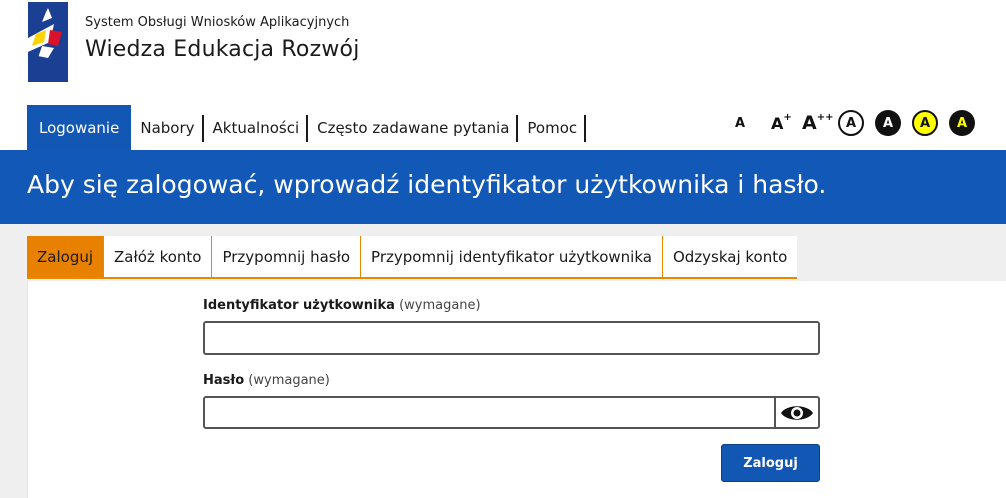 Image resolution: width=1006 pixels, height=498 pixels. I want to click on username-label: Identyfikator użytkownika (wymagane), so click(342, 305).